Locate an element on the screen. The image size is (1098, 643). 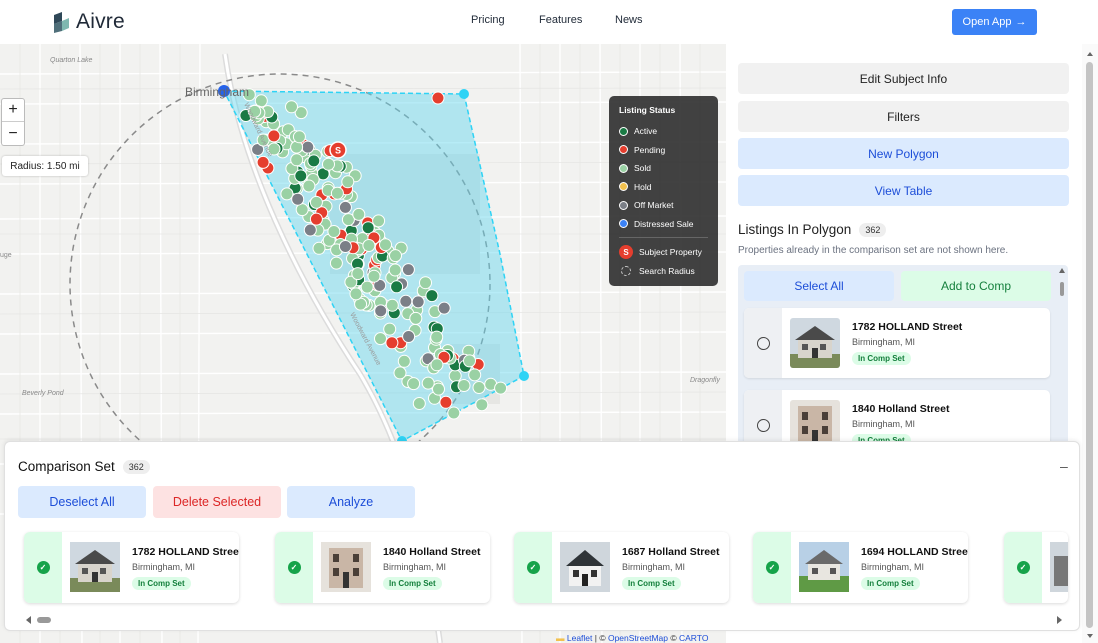
delete-selected-button: Delete Selected is located at coordinates (217, 502).